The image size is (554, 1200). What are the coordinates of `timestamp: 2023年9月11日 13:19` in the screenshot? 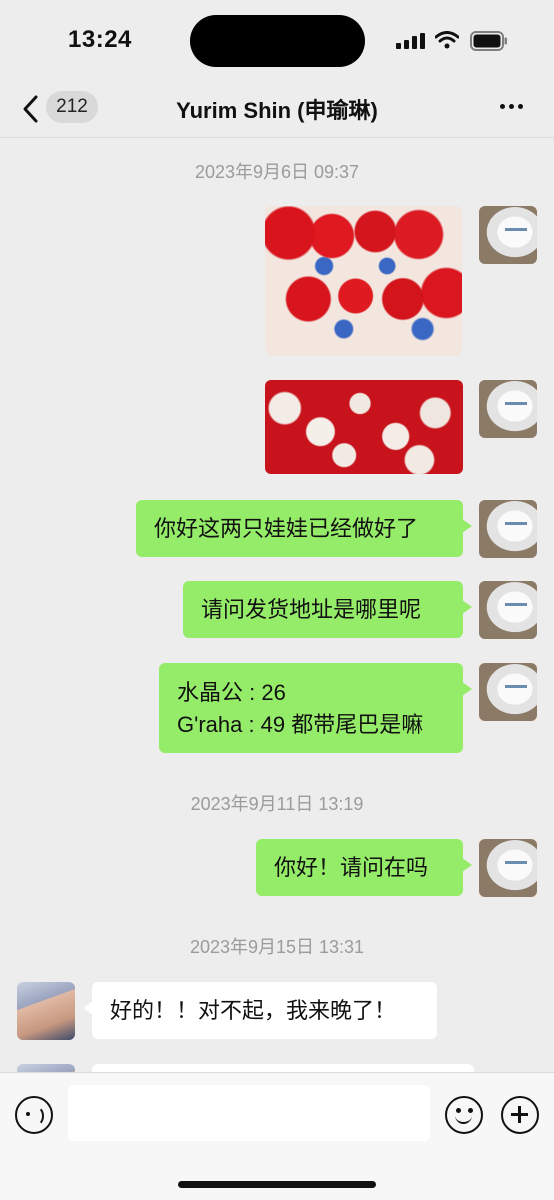 It's located at (277, 804).